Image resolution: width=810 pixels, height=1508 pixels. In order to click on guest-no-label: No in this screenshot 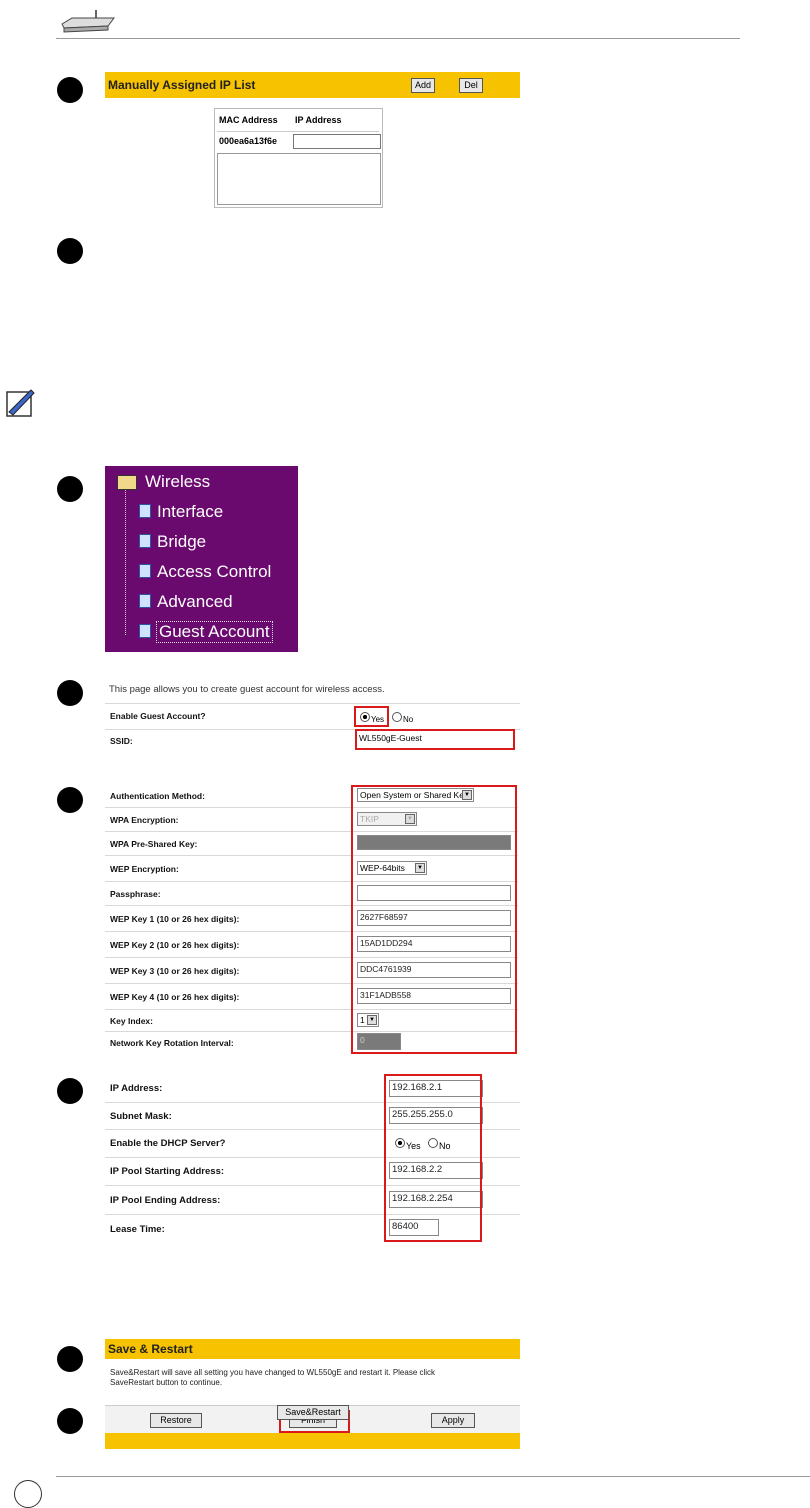, I will do `click(408, 719)`.